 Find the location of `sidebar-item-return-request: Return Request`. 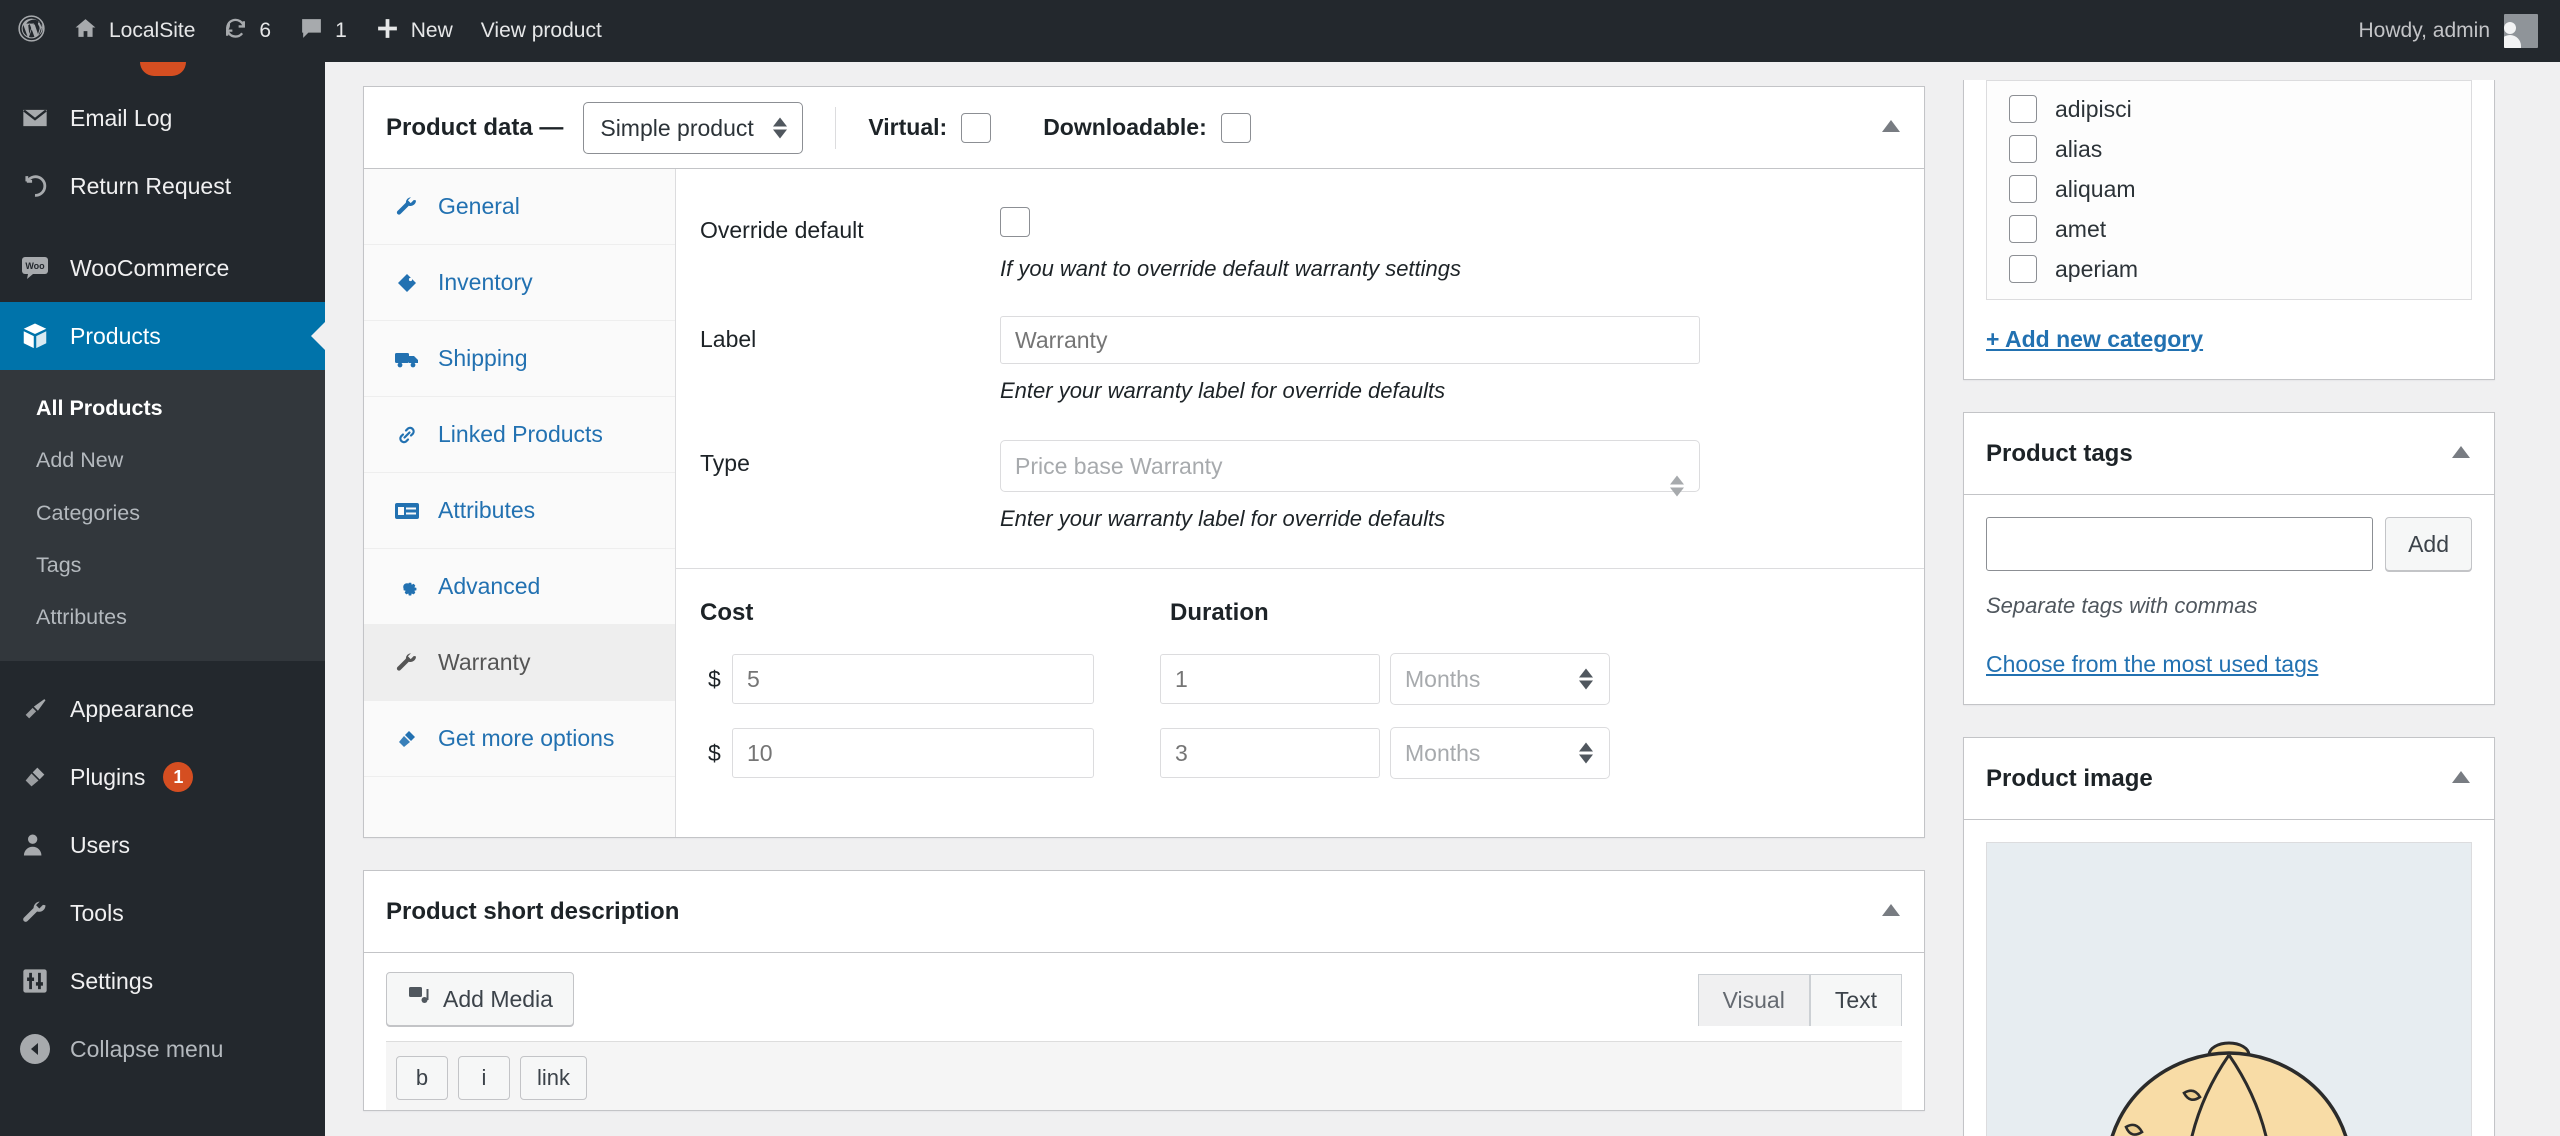

sidebar-item-return-request: Return Request is located at coordinates (162, 186).